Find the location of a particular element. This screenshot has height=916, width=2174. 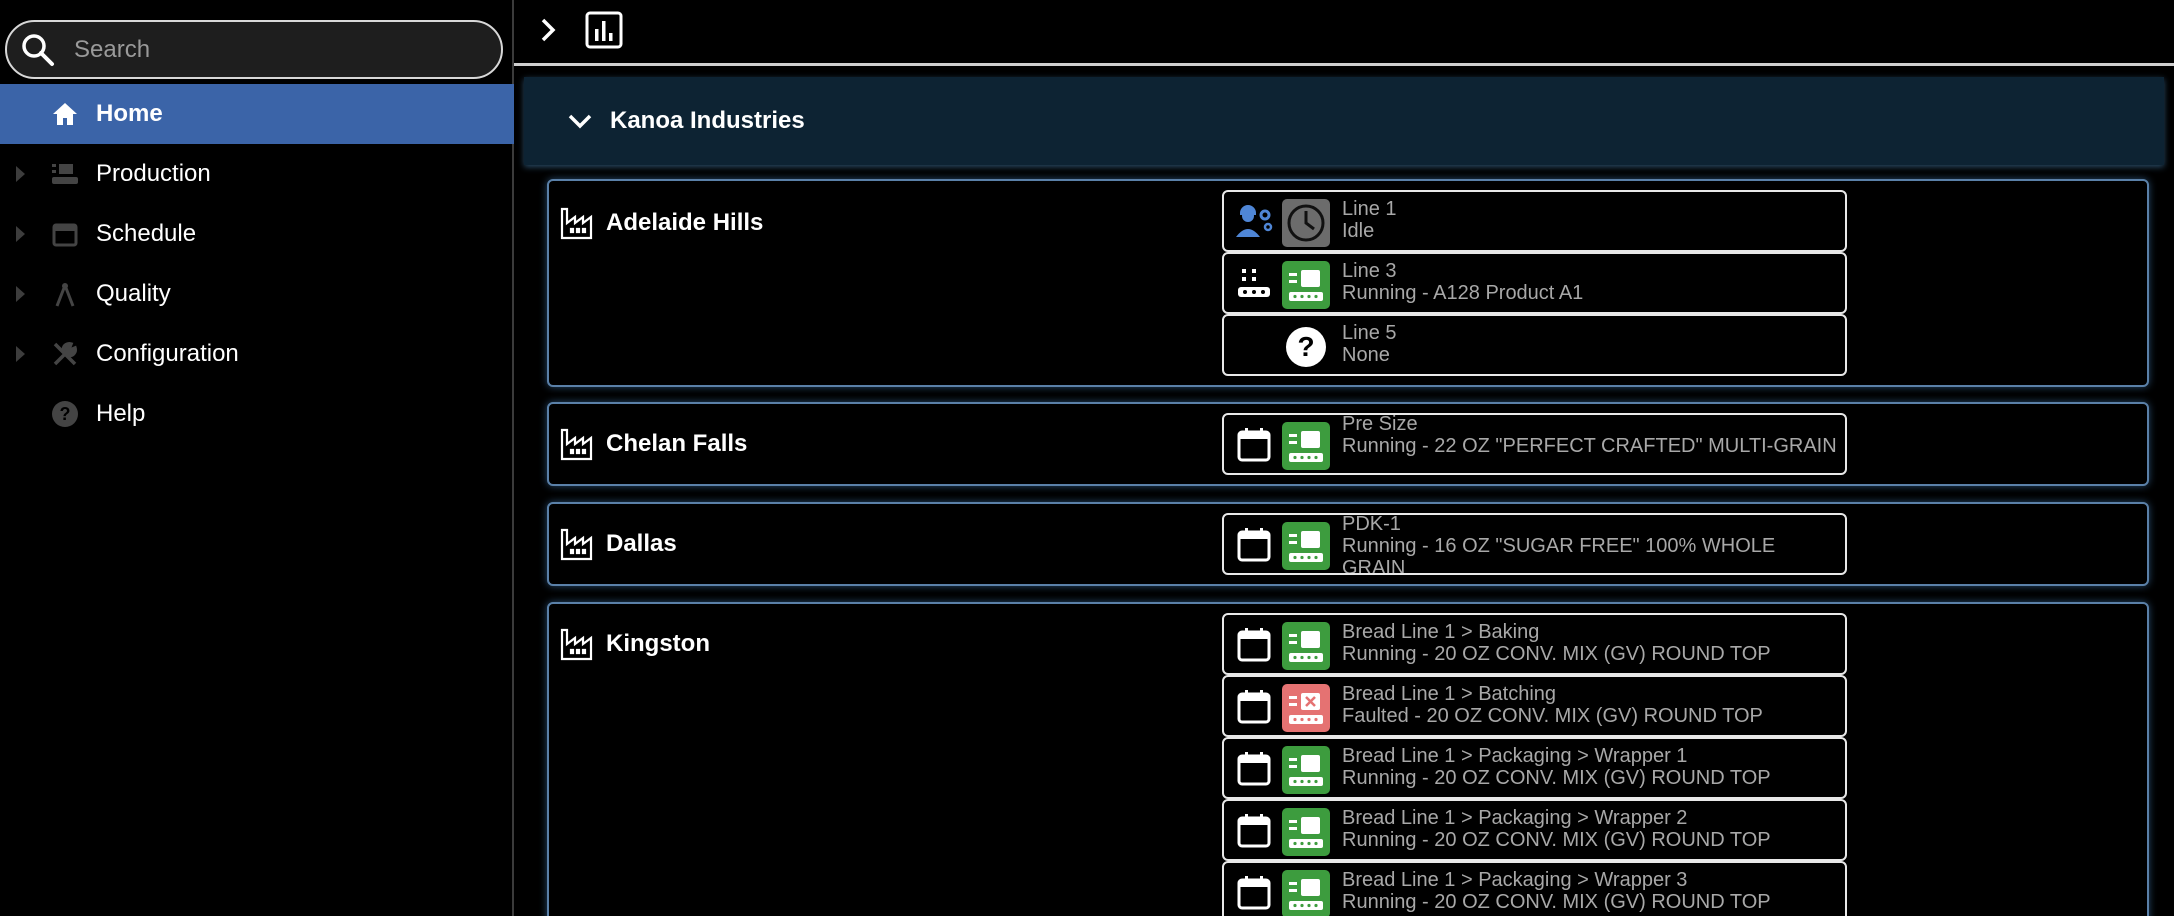

site-header: Chelan Falls is located at coordinates (653, 444).